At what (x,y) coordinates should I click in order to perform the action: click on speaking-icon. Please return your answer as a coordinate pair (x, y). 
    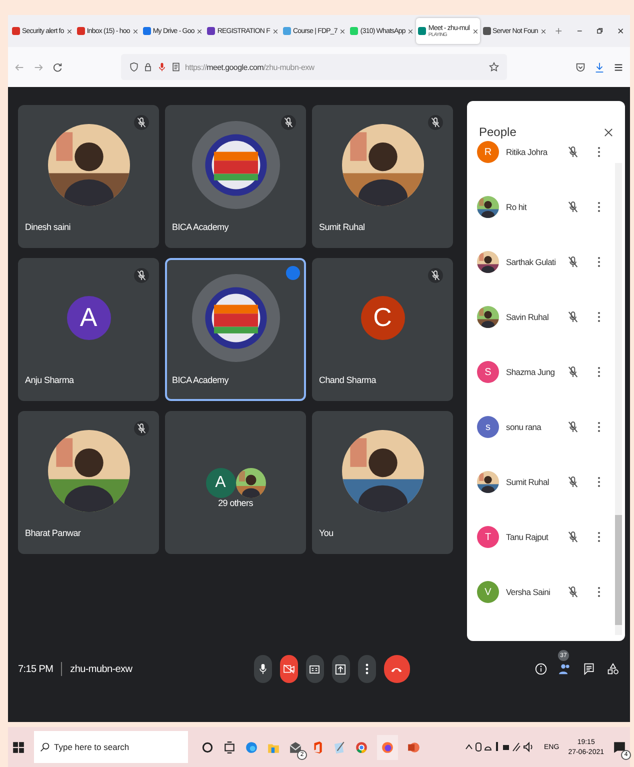
    Looking at the image, I should click on (293, 273).